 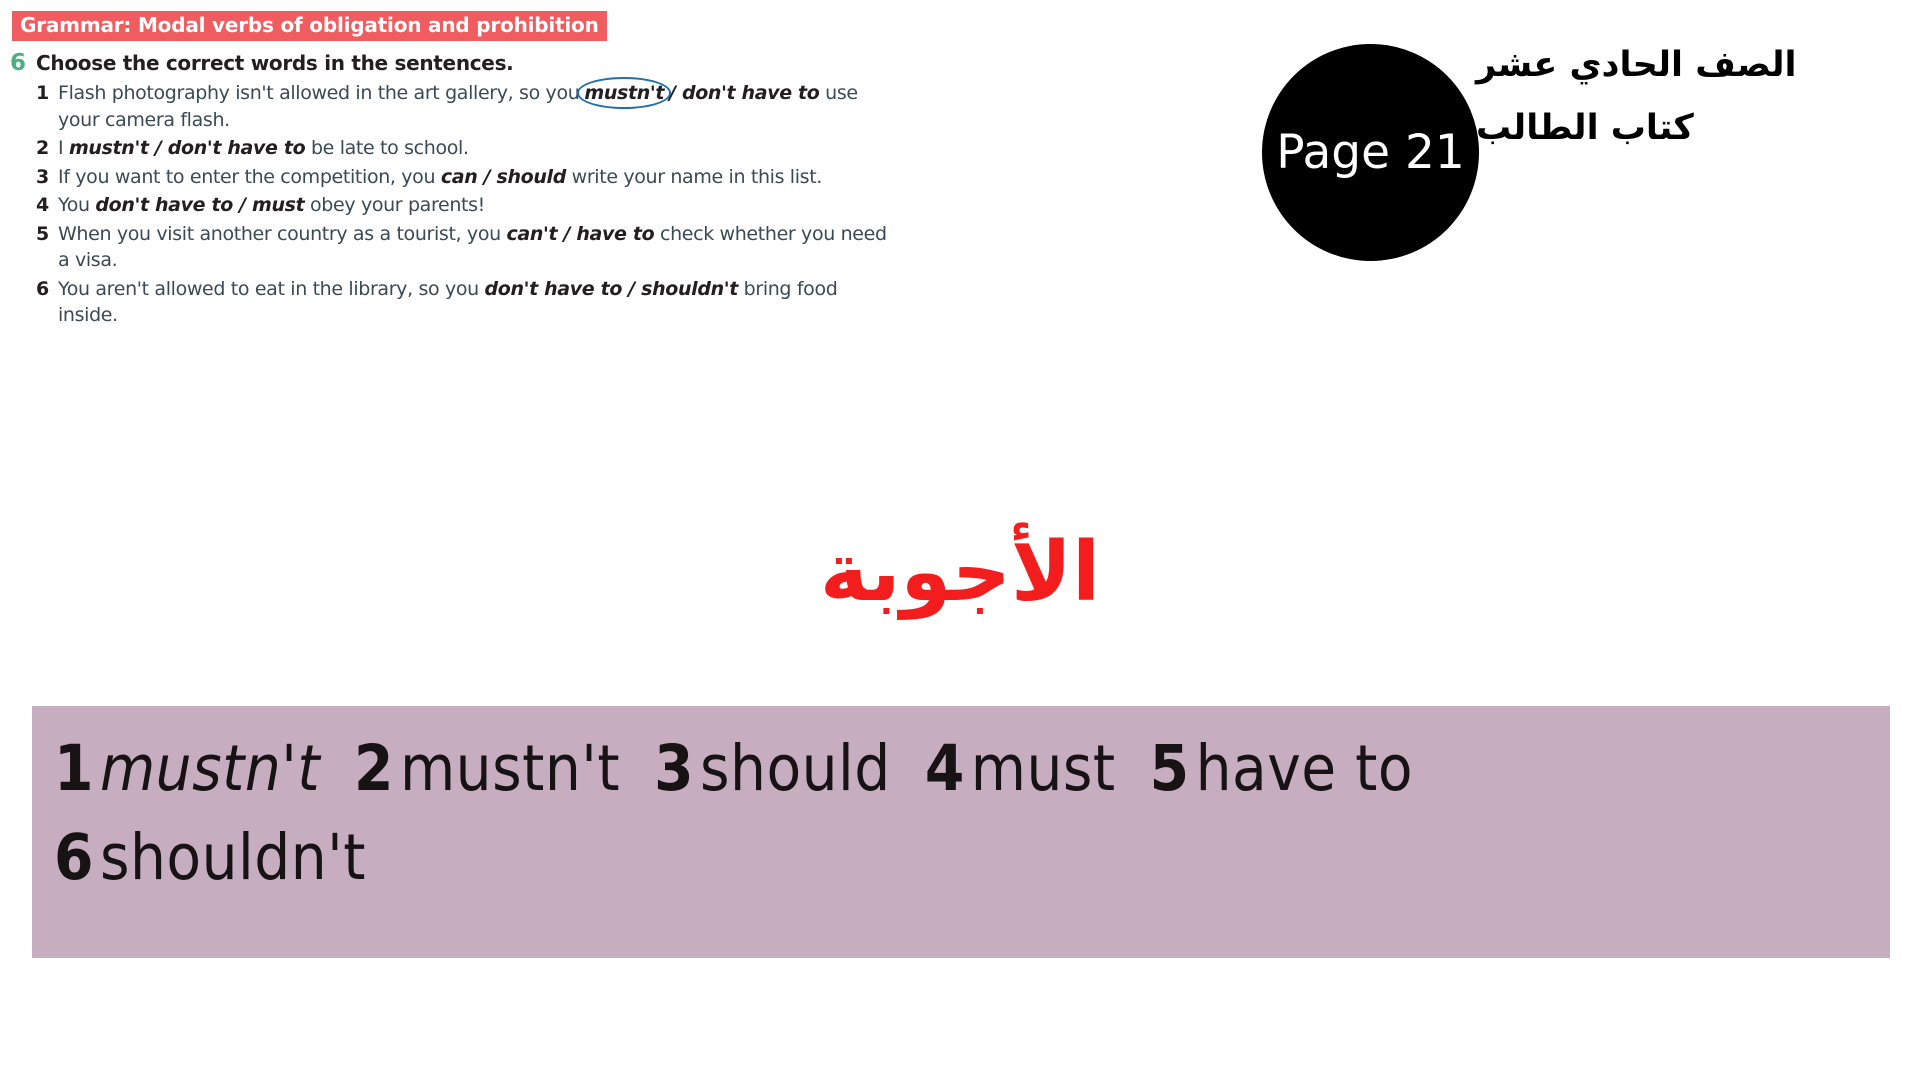 What do you see at coordinates (374, 768) in the screenshot?
I see `answer-number: 2` at bounding box center [374, 768].